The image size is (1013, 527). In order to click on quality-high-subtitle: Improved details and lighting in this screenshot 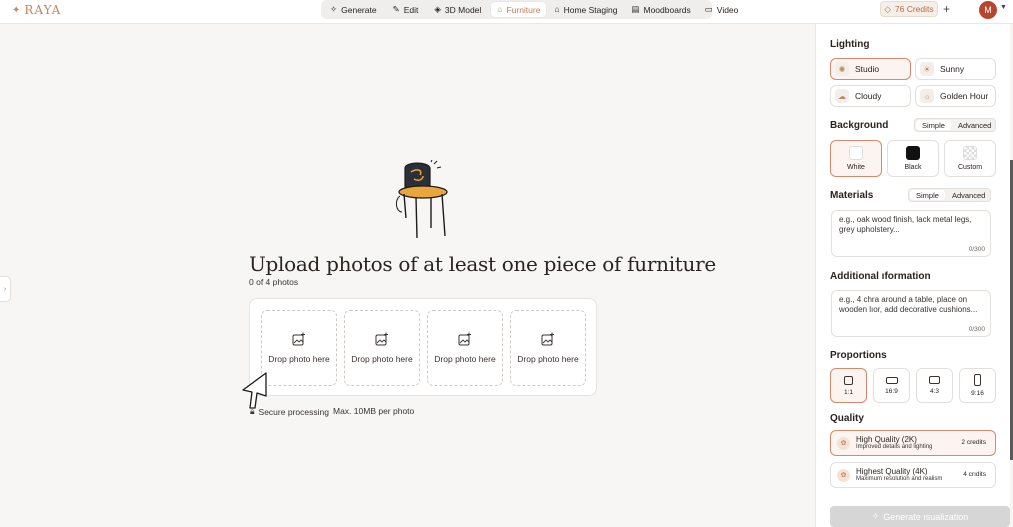, I will do `click(894, 447)`.